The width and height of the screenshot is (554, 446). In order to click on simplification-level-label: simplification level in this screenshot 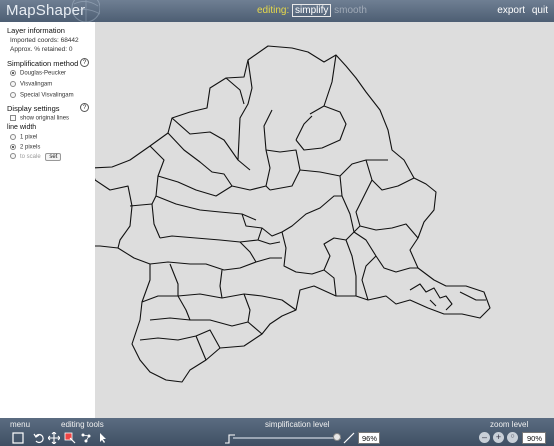, I will do `click(297, 424)`.